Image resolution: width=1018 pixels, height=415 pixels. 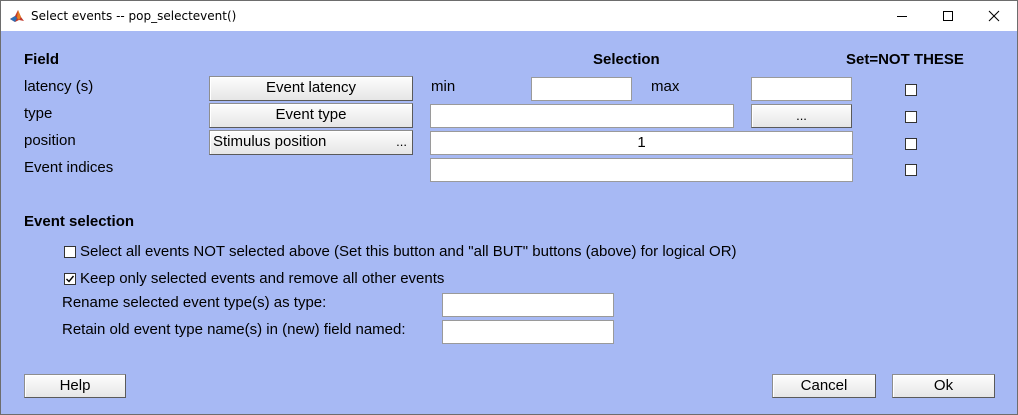 What do you see at coordinates (69, 167) in the screenshot?
I see `event-indices-label: Event indices` at bounding box center [69, 167].